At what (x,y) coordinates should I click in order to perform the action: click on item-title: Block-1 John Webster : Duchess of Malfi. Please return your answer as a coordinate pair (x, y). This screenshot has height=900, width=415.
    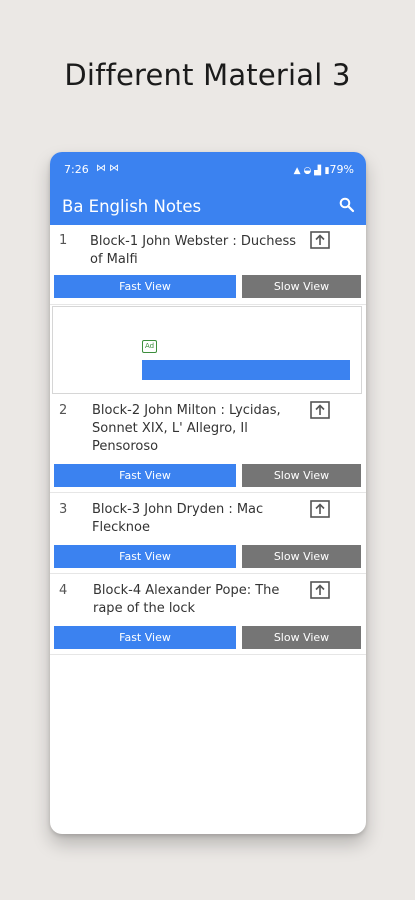
    Looking at the image, I should click on (193, 250).